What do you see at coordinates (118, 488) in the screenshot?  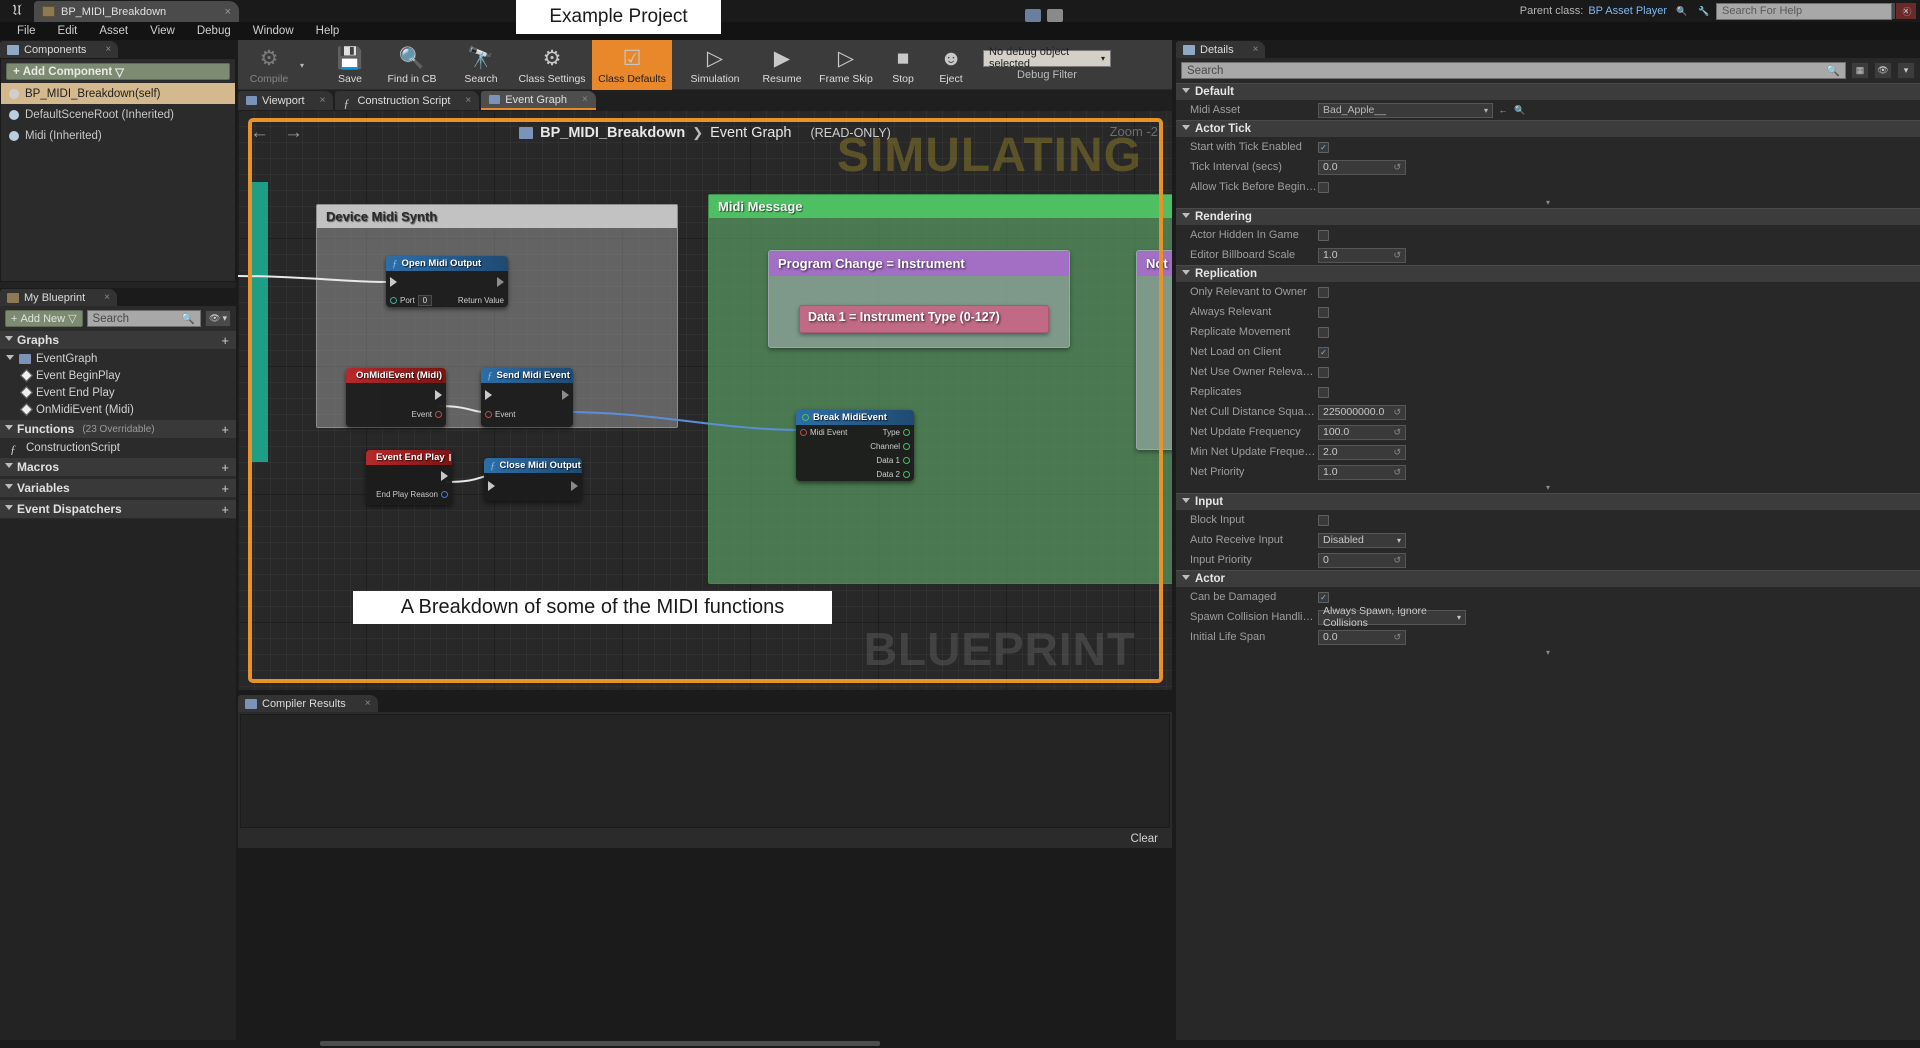 I see `section-variables: Variables +` at bounding box center [118, 488].